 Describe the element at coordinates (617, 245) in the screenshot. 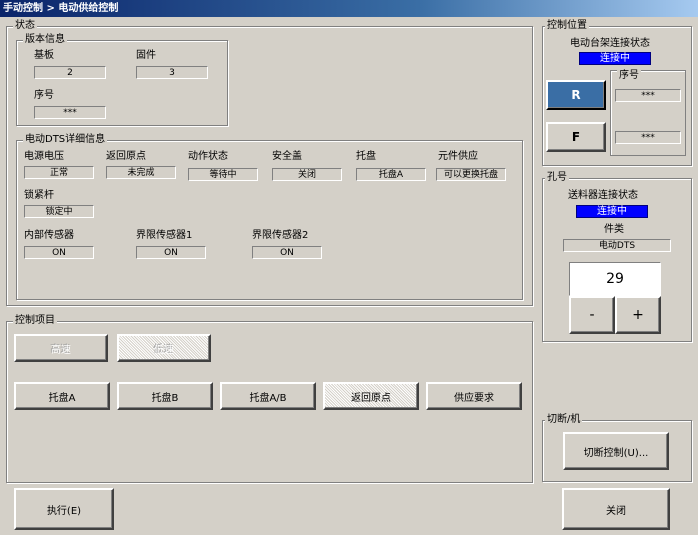

I see `type-value: 电动DTS` at that location.